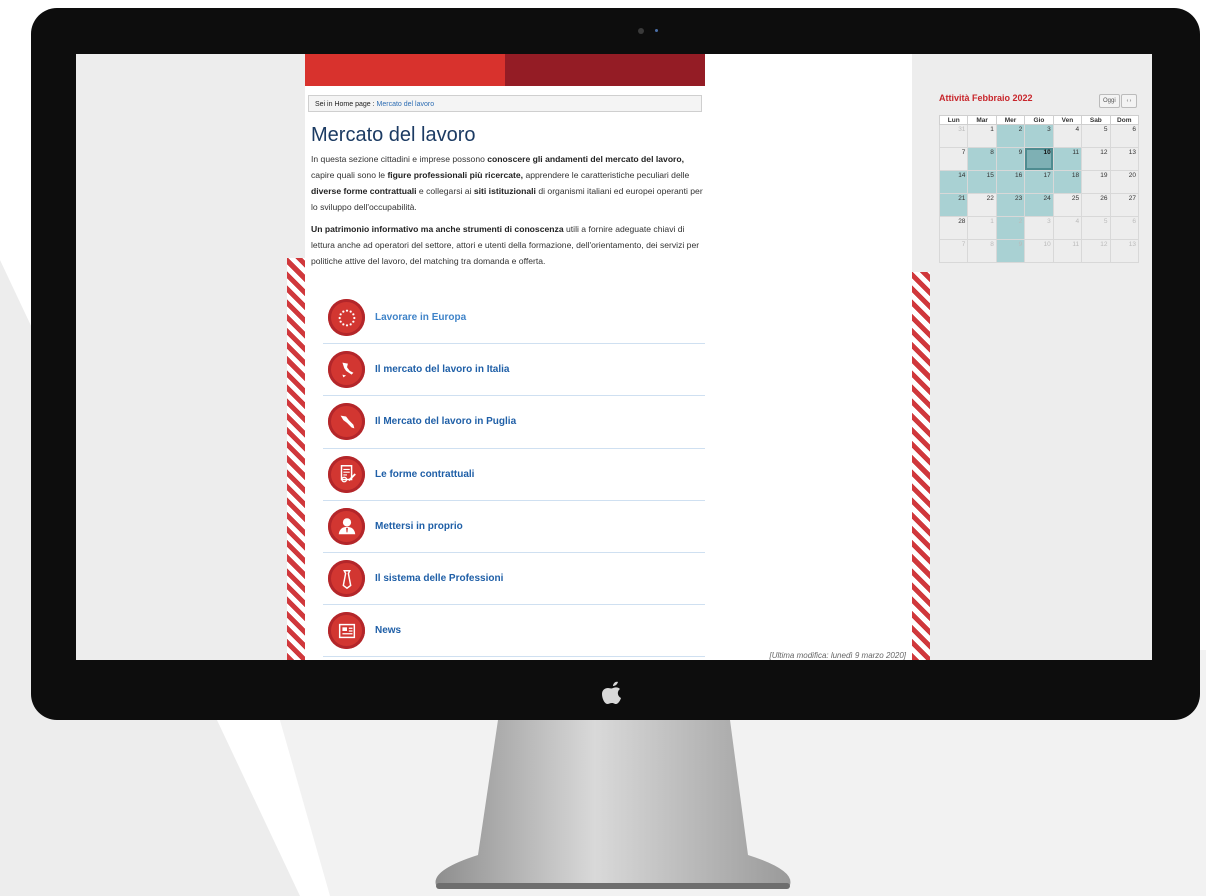 This screenshot has height=896, width=1206. Describe the element at coordinates (953, 228) in the screenshot. I see `calendar-day: 28` at that location.